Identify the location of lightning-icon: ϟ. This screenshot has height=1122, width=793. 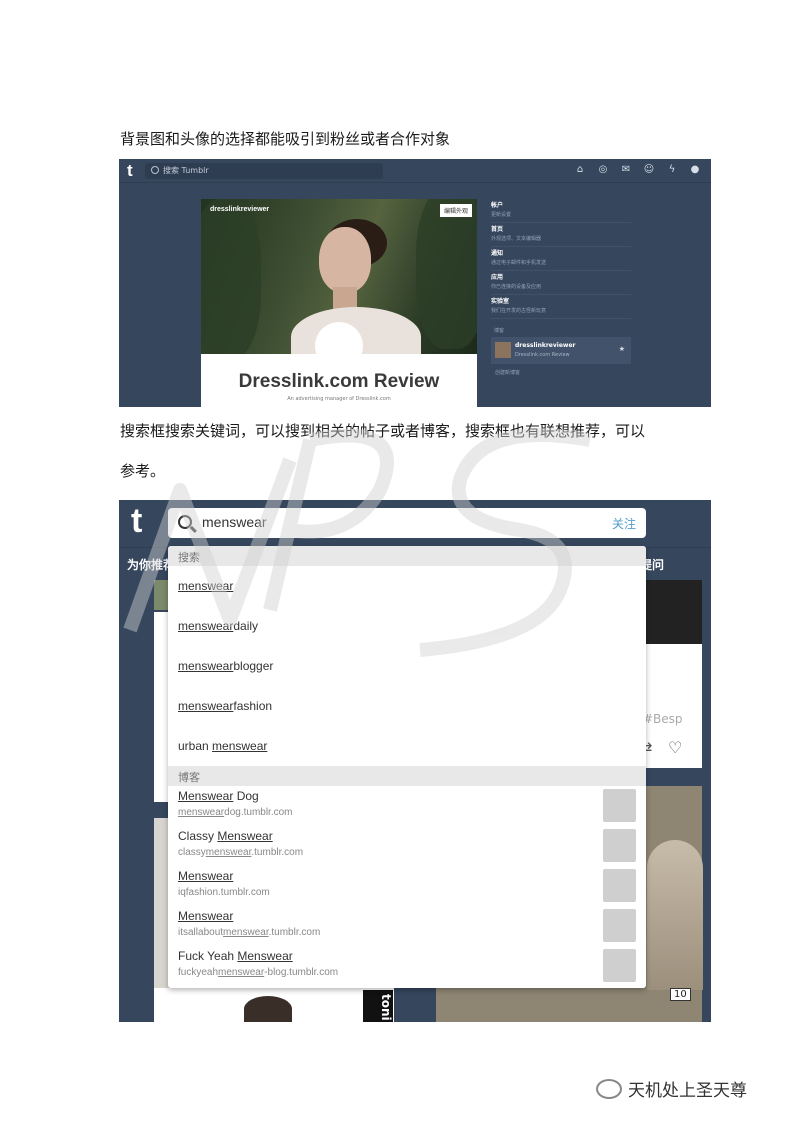
(672, 170).